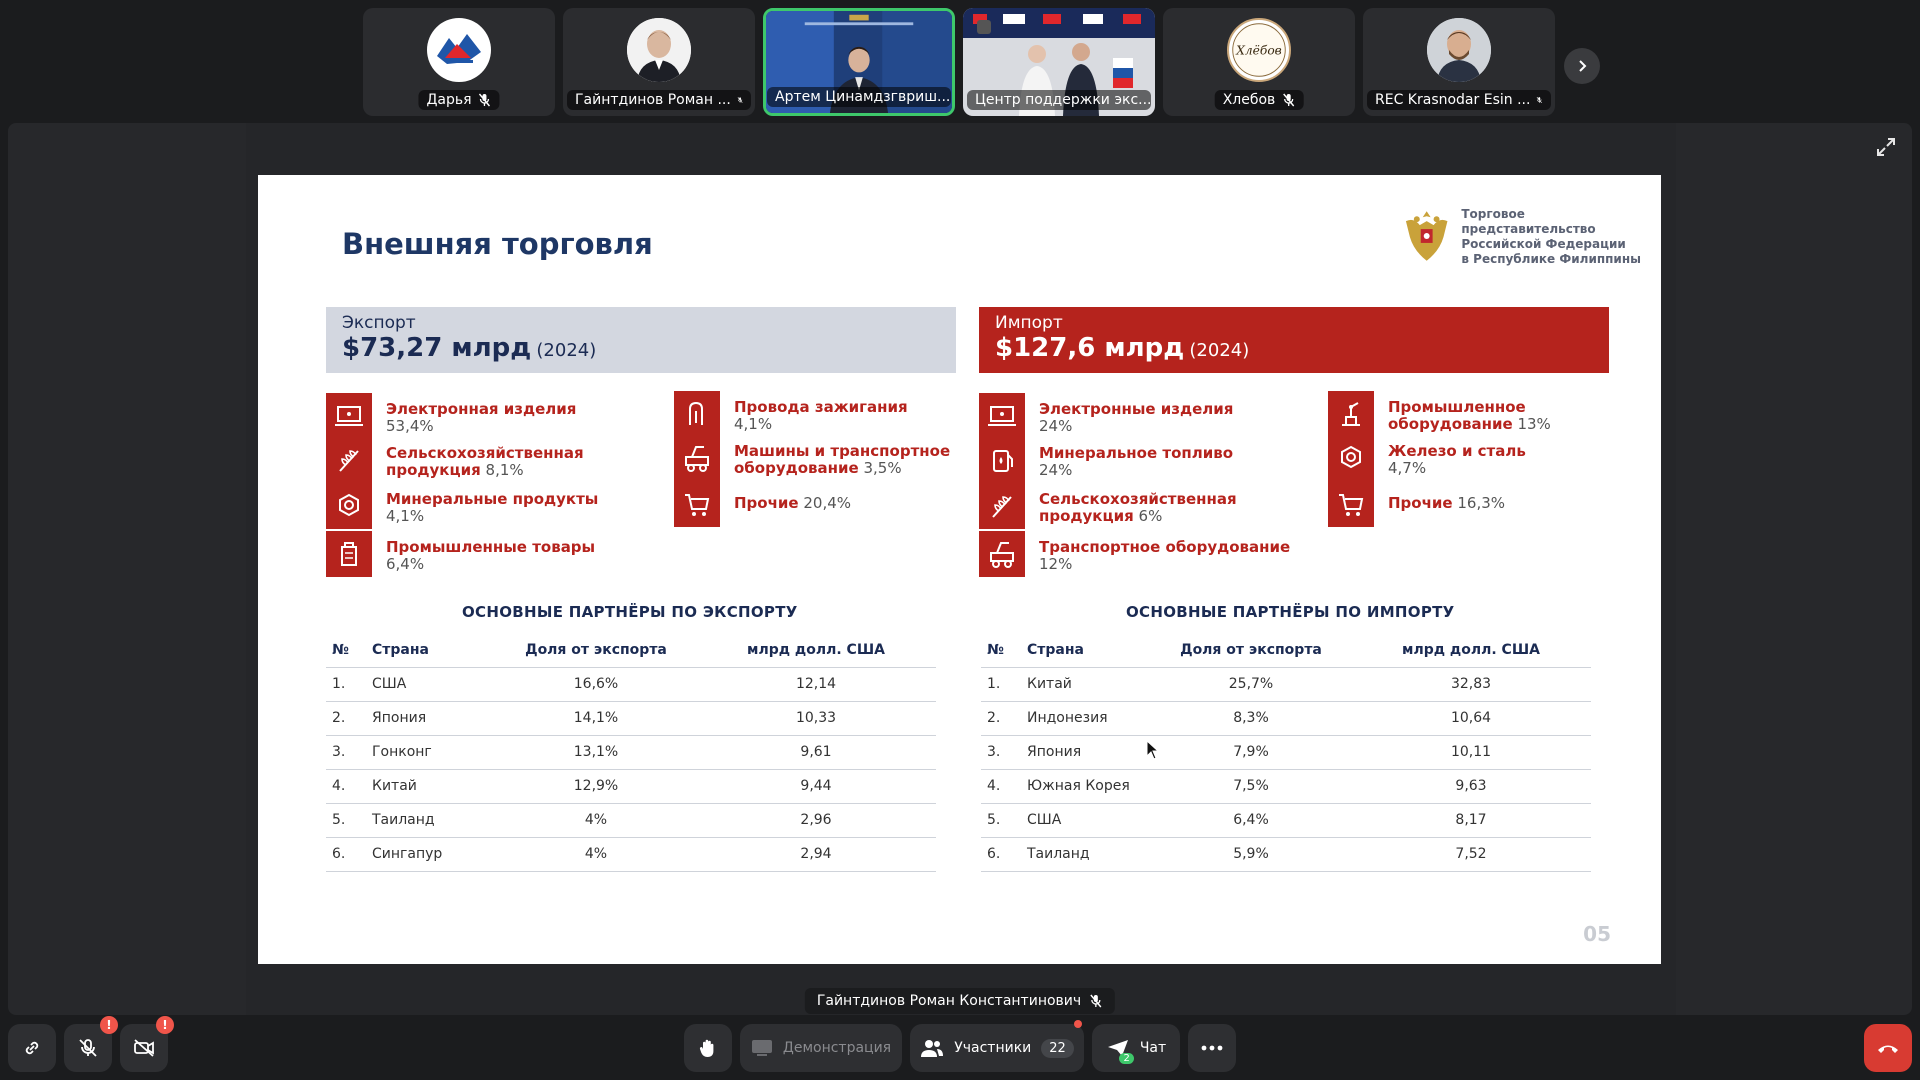  What do you see at coordinates (405, 564) in the screenshot?
I see `category-share: 6,4%` at bounding box center [405, 564].